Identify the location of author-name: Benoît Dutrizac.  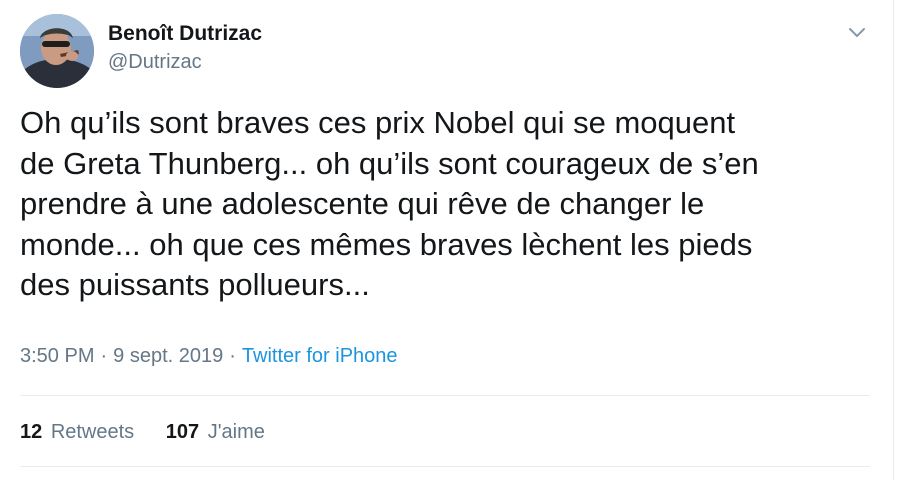
(185, 34).